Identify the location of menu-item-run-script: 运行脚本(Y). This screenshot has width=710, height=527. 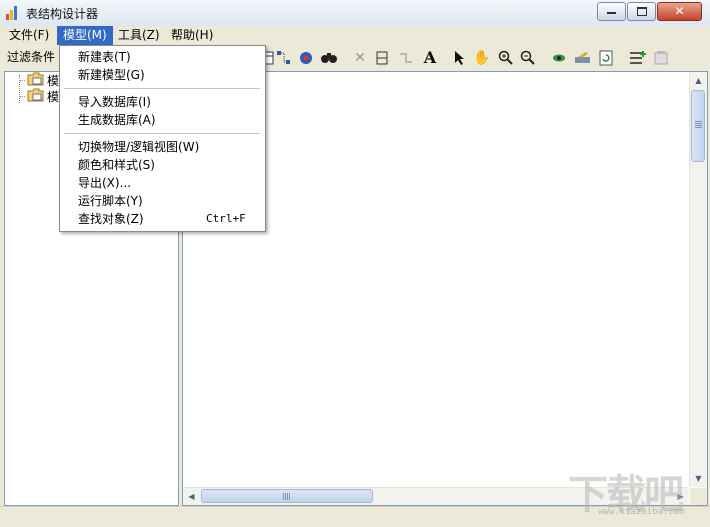
(162, 201).